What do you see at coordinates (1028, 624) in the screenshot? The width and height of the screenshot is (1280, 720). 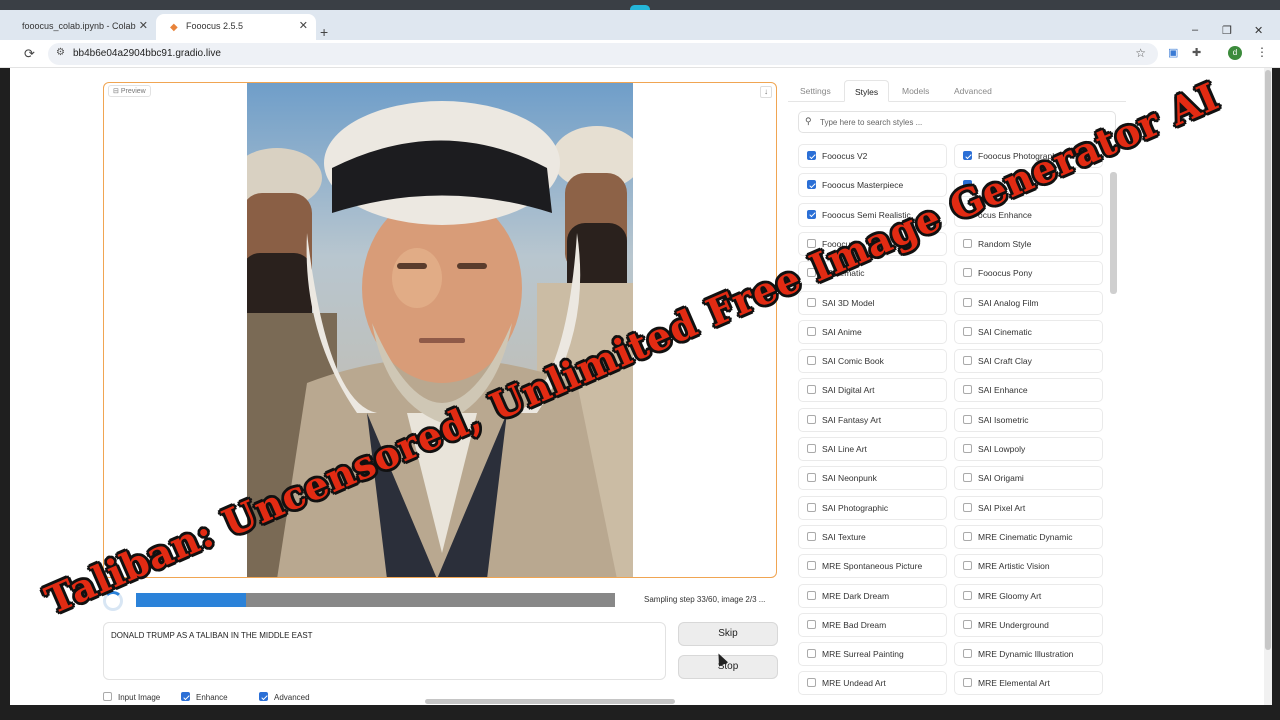 I see `style-option: MRE Underground` at bounding box center [1028, 624].